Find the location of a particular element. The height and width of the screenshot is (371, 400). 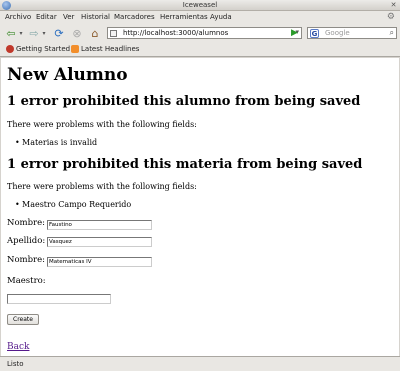

nombre-label: Nombre: is located at coordinates (26, 223).